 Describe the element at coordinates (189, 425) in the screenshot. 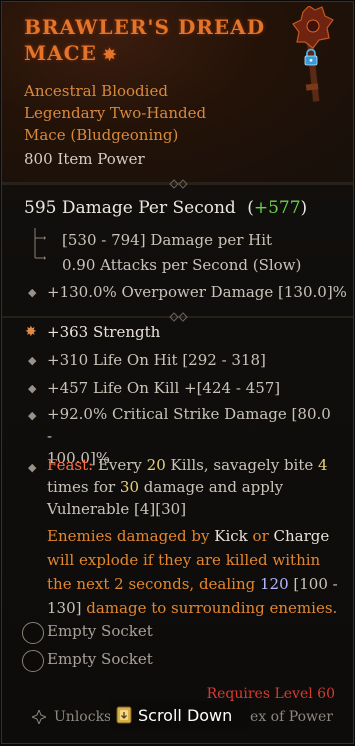

I see `affix-crit-line1: +92.0% Critical Strike Damage [80.0 -` at that location.